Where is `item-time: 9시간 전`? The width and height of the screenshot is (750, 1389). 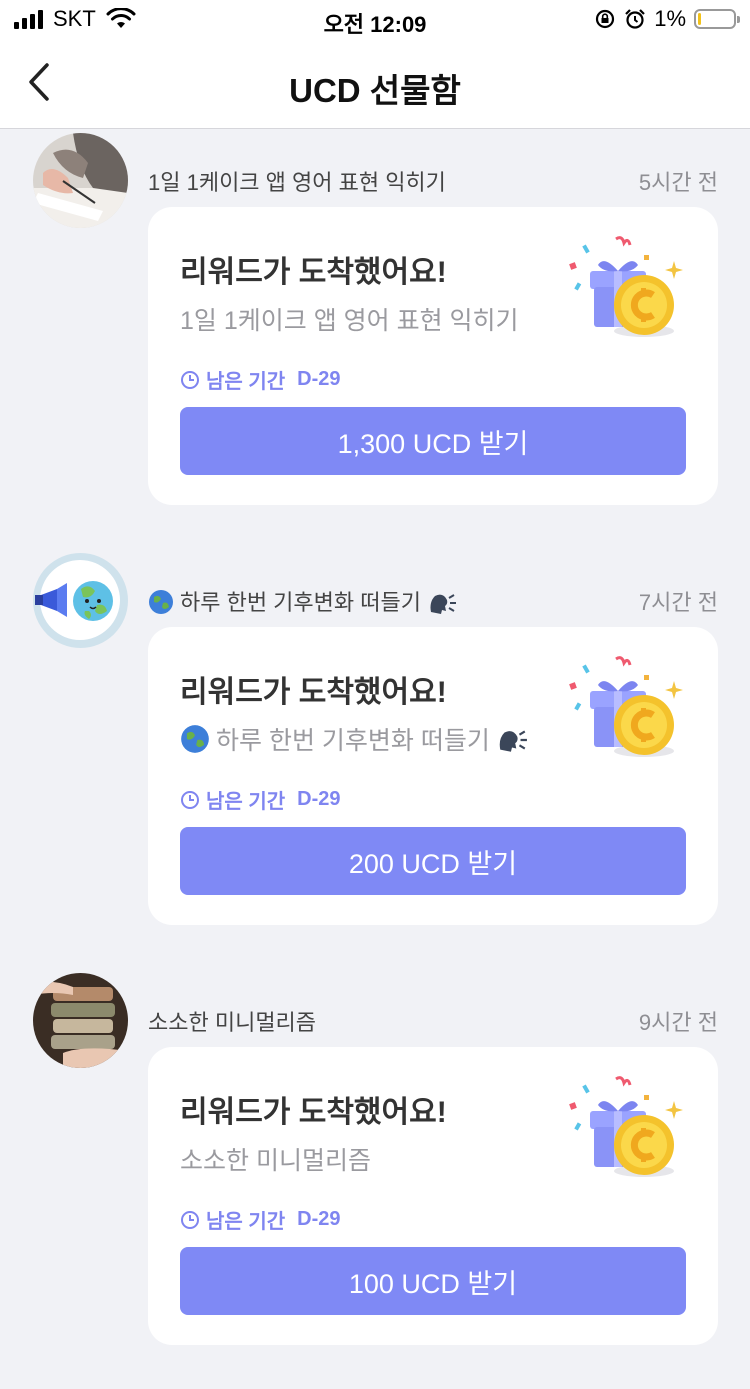
item-time: 9시간 전 is located at coordinates (678, 1022).